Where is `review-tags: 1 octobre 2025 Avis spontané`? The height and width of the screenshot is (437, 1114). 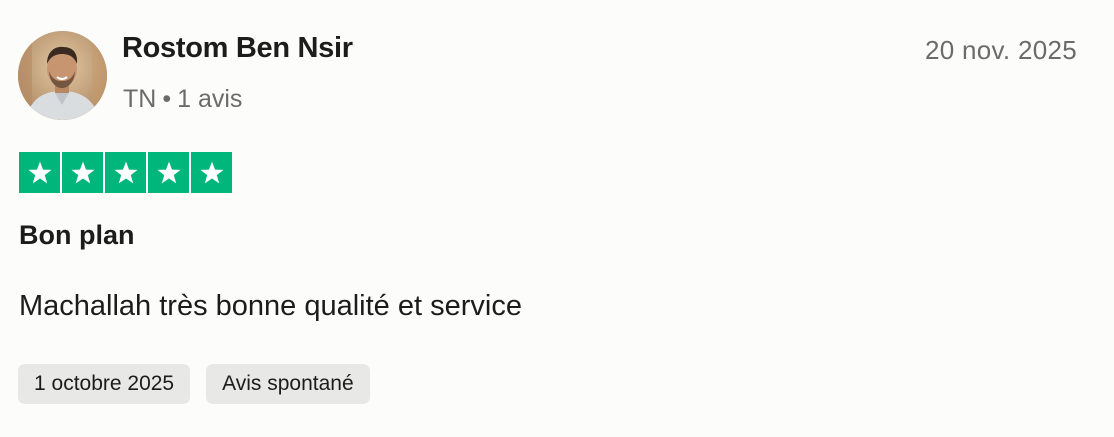
review-tags: 1 octobre 2025 Avis spontané is located at coordinates (194, 384).